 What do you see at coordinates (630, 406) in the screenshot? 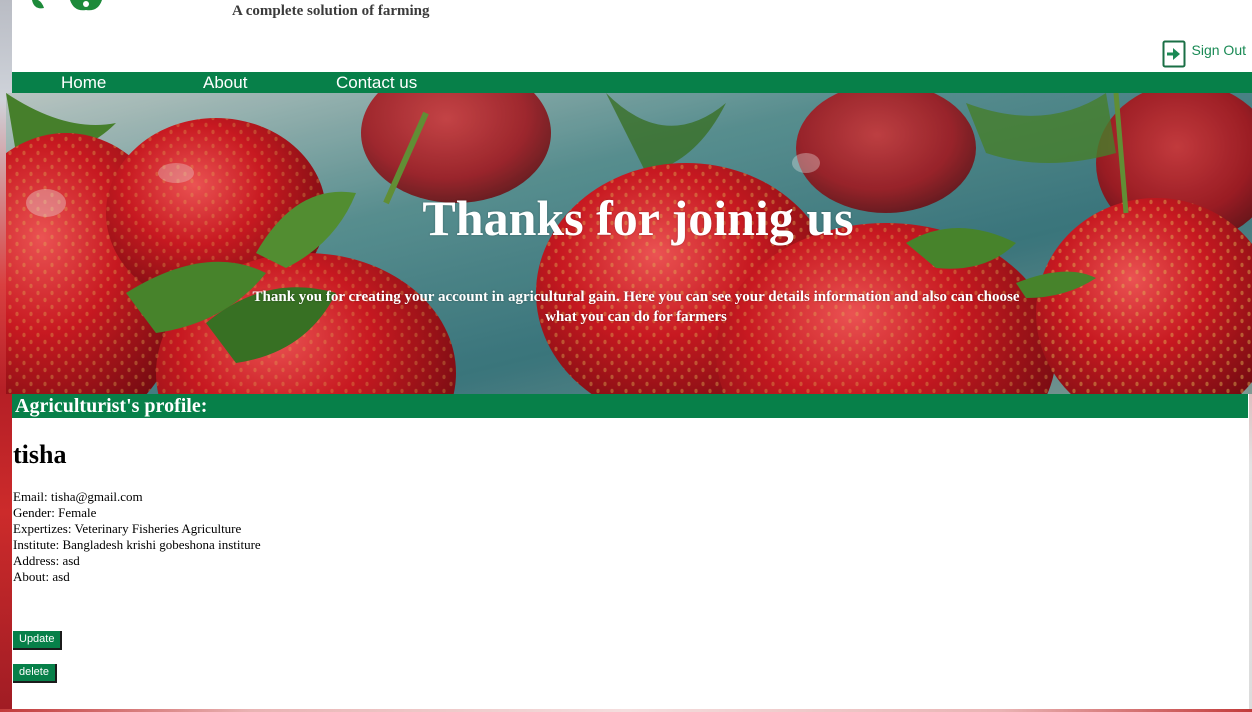
I see `profile-section-header: Agriculturist's profile:` at bounding box center [630, 406].